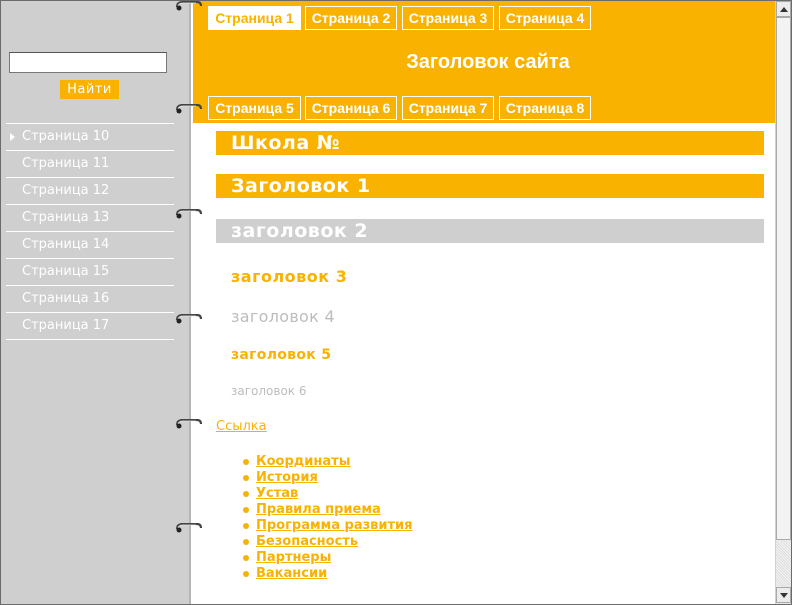 The width and height of the screenshot is (792, 605). What do you see at coordinates (783, 563) in the screenshot?
I see `scrollbar-track` at bounding box center [783, 563].